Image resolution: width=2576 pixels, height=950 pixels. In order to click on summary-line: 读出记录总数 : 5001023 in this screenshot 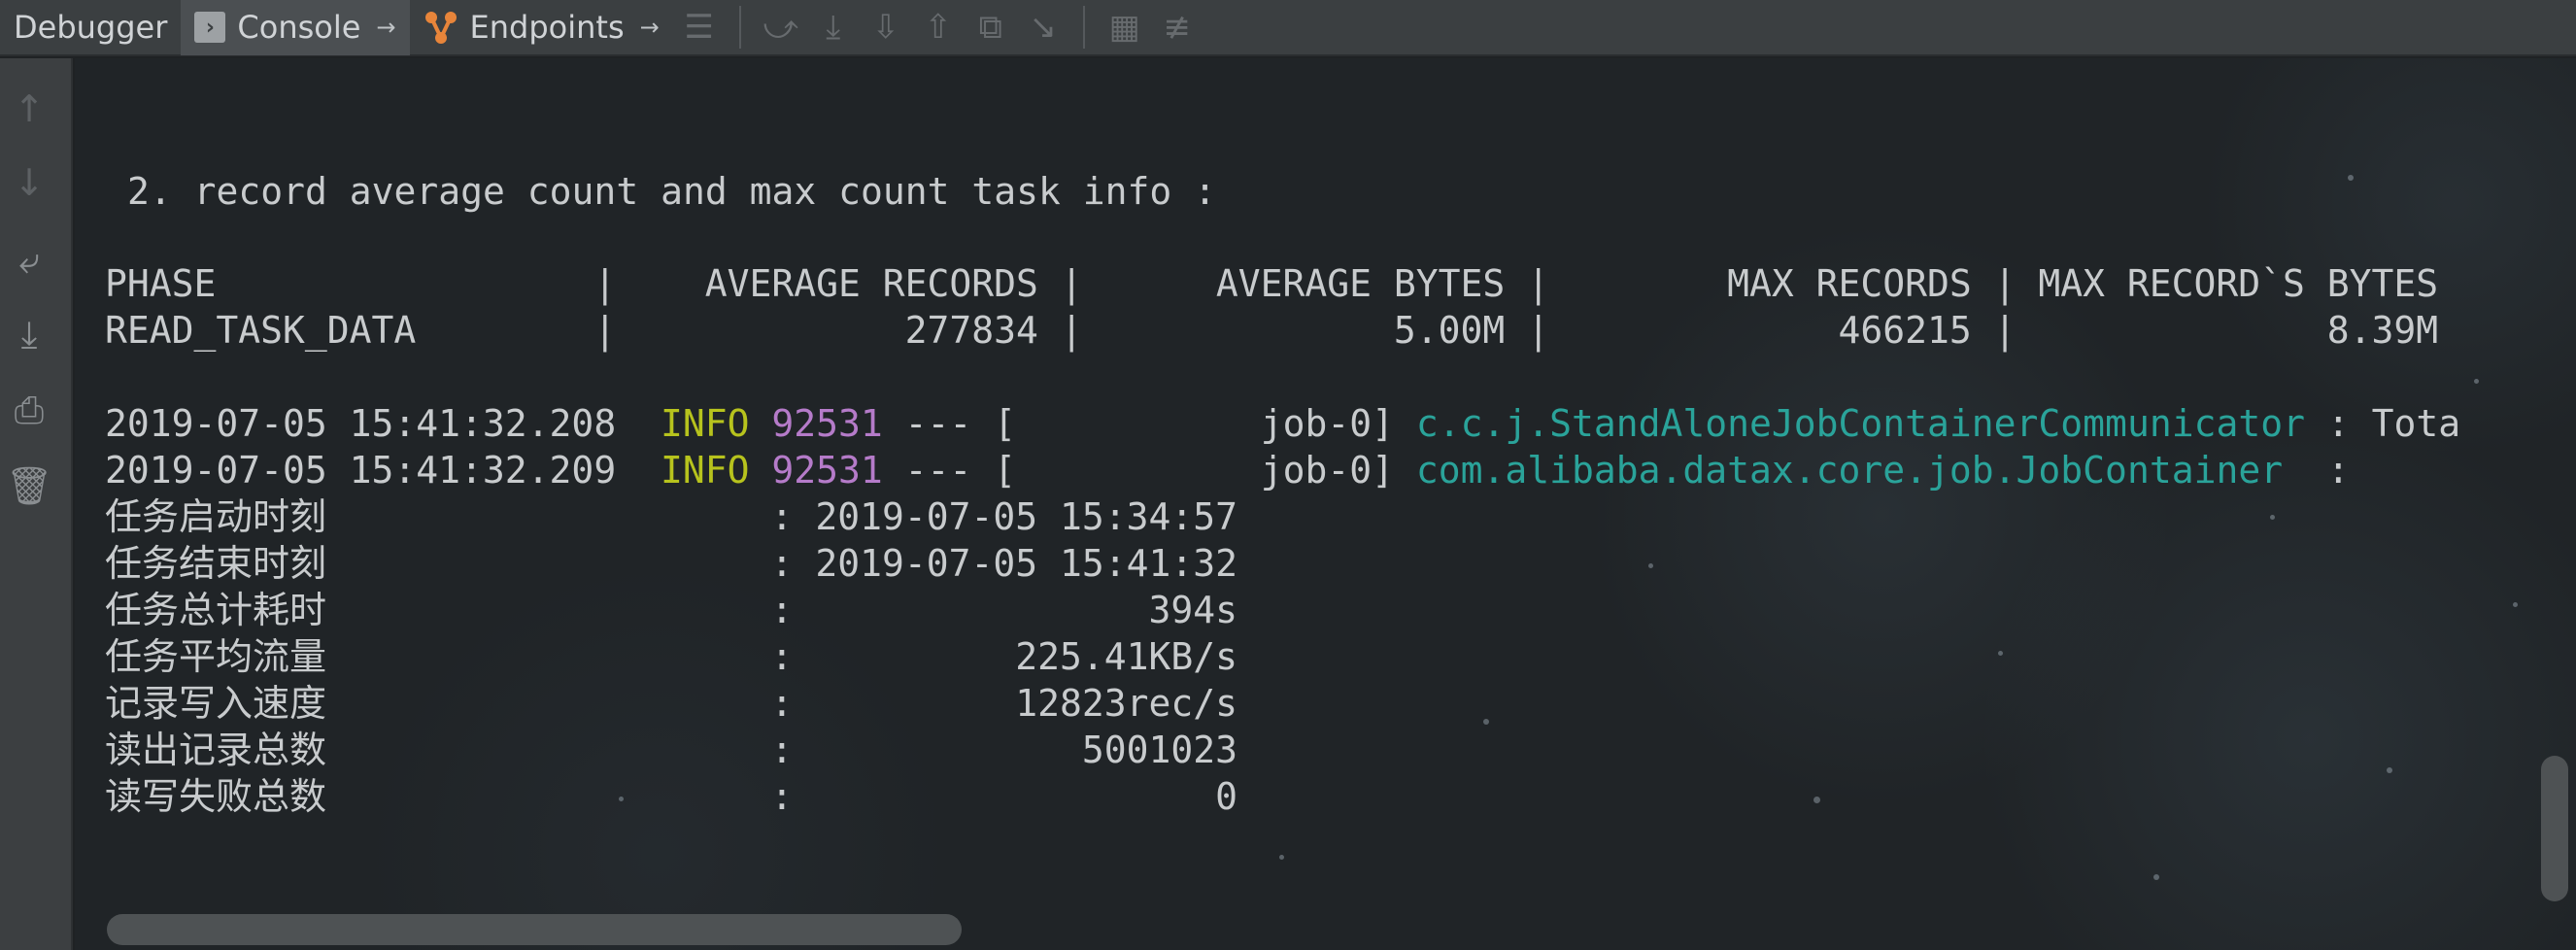, I will do `click(671, 750)`.